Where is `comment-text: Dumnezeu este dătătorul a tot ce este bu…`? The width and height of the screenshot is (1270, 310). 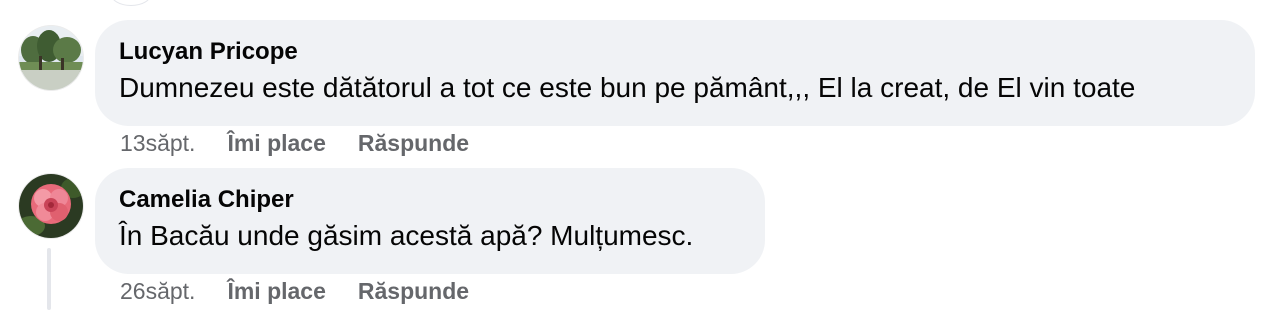
comment-text: Dumnezeu este dătătorul a tot ce este bu… is located at coordinates (627, 87).